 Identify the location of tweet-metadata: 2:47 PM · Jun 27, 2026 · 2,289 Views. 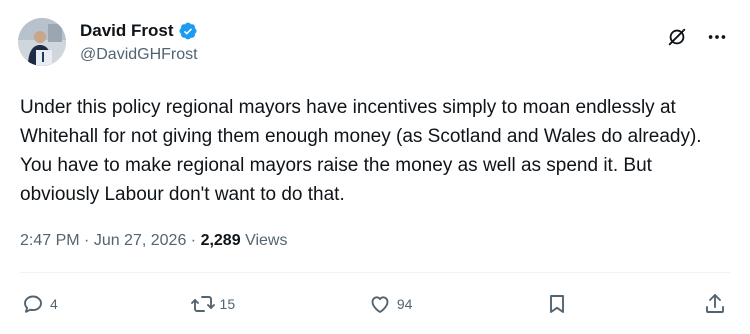
(153, 241).